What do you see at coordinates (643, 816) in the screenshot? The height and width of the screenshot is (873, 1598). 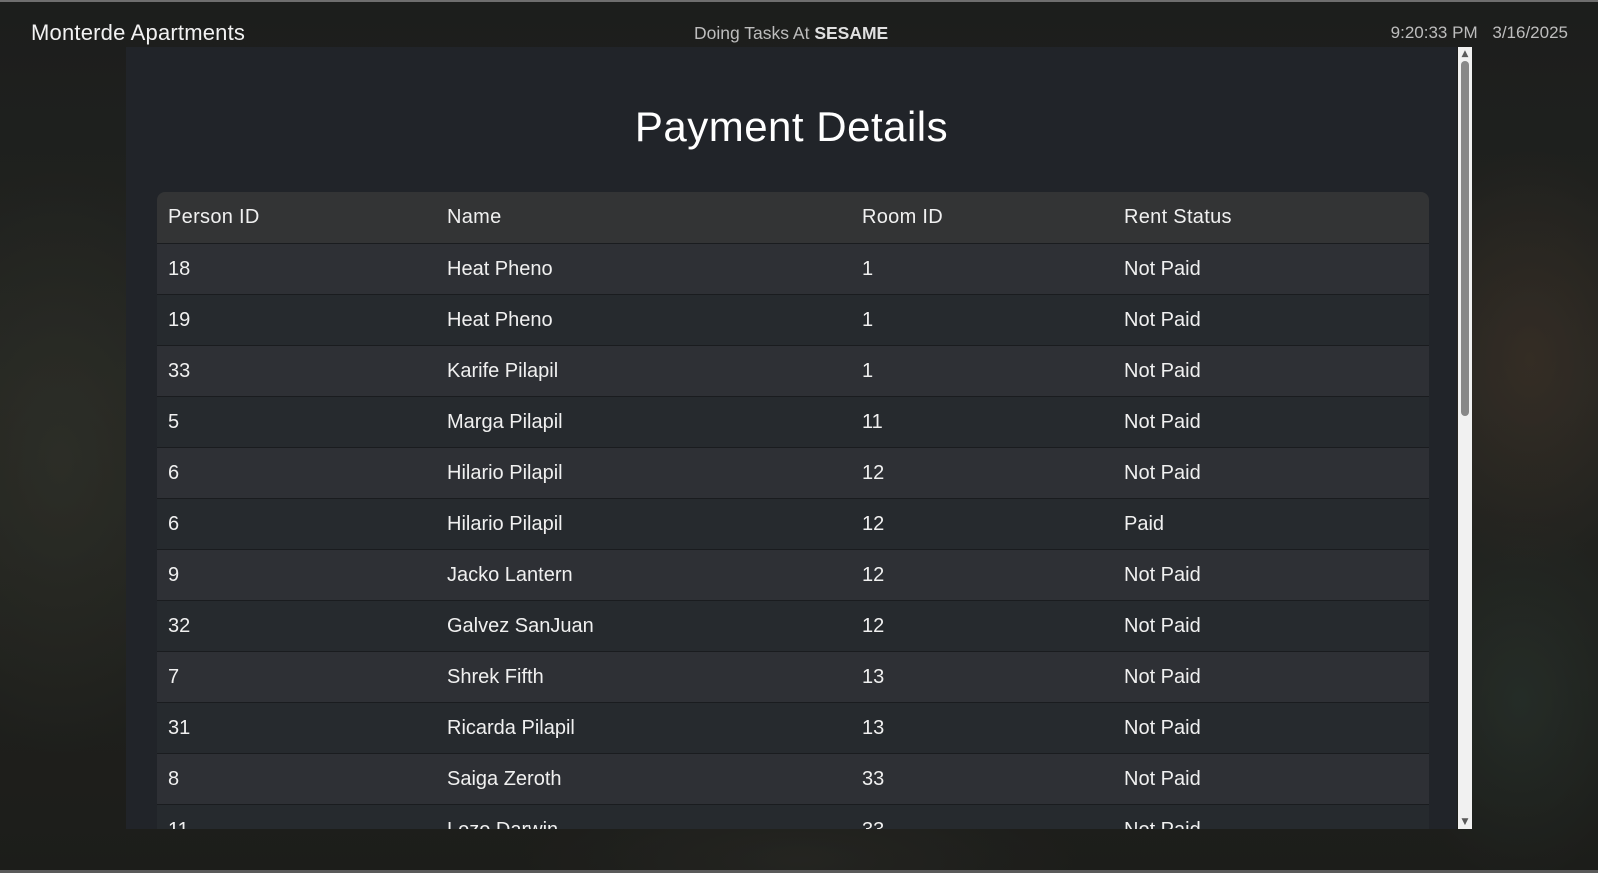 I see `cell-name: Lozo Darwin` at bounding box center [643, 816].